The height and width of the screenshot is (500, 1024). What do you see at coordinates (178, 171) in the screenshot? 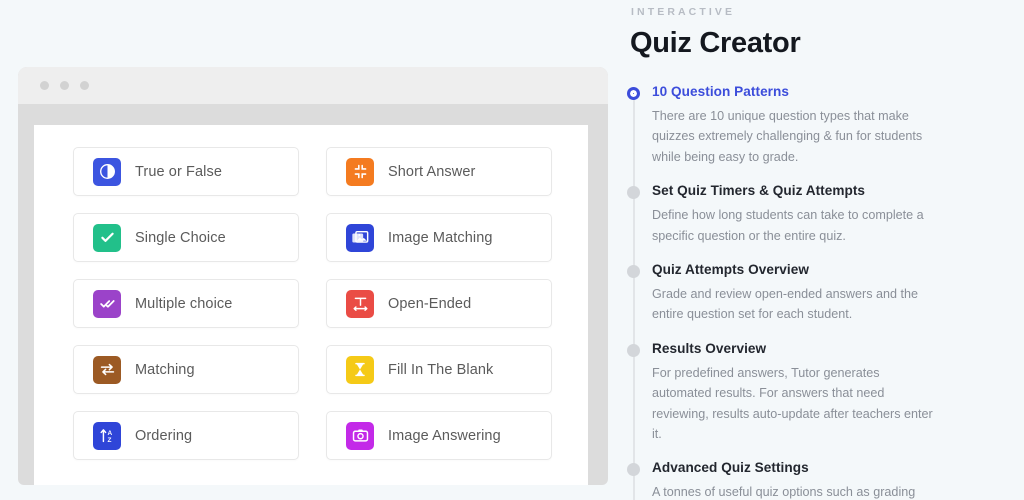
I see `question-type-label: True or False` at bounding box center [178, 171].